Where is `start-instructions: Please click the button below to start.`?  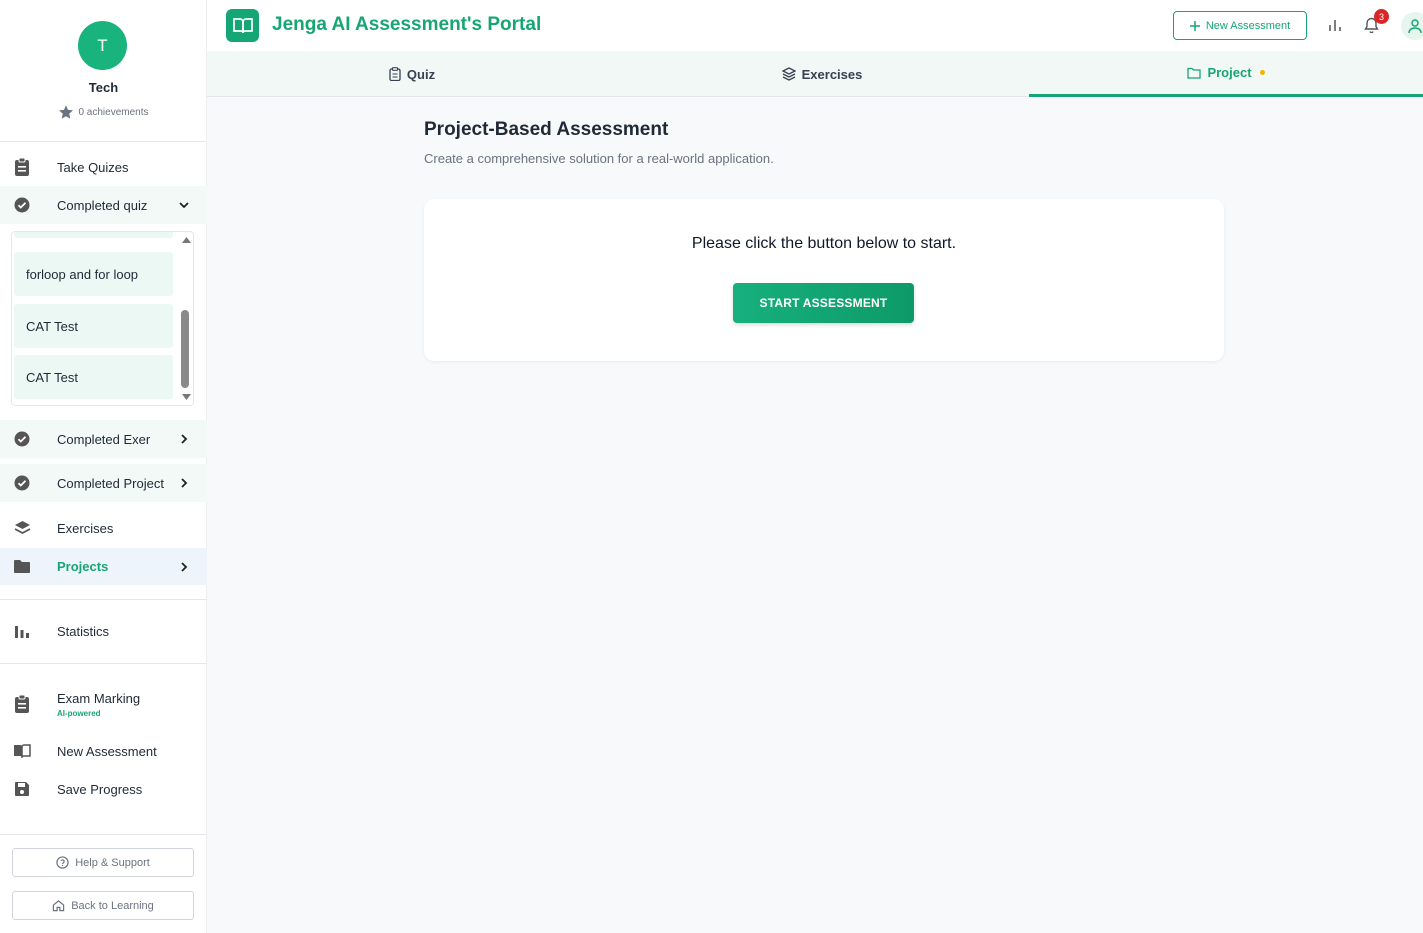 start-instructions: Please click the button below to start. is located at coordinates (824, 243).